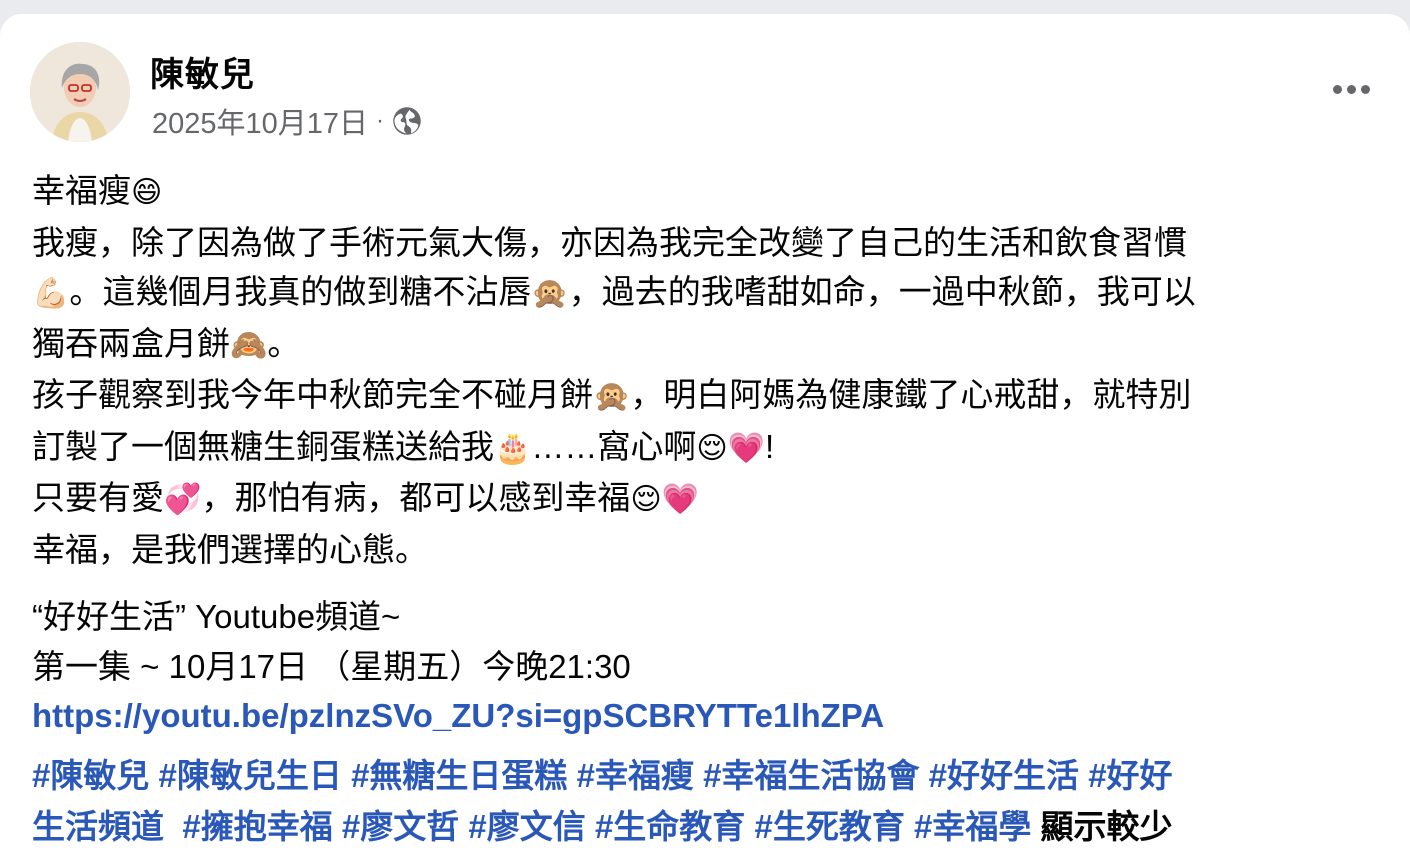 The height and width of the screenshot is (864, 1410). What do you see at coordinates (712, 192) in the screenshot?
I see `post-line: 幸福瘦😄` at bounding box center [712, 192].